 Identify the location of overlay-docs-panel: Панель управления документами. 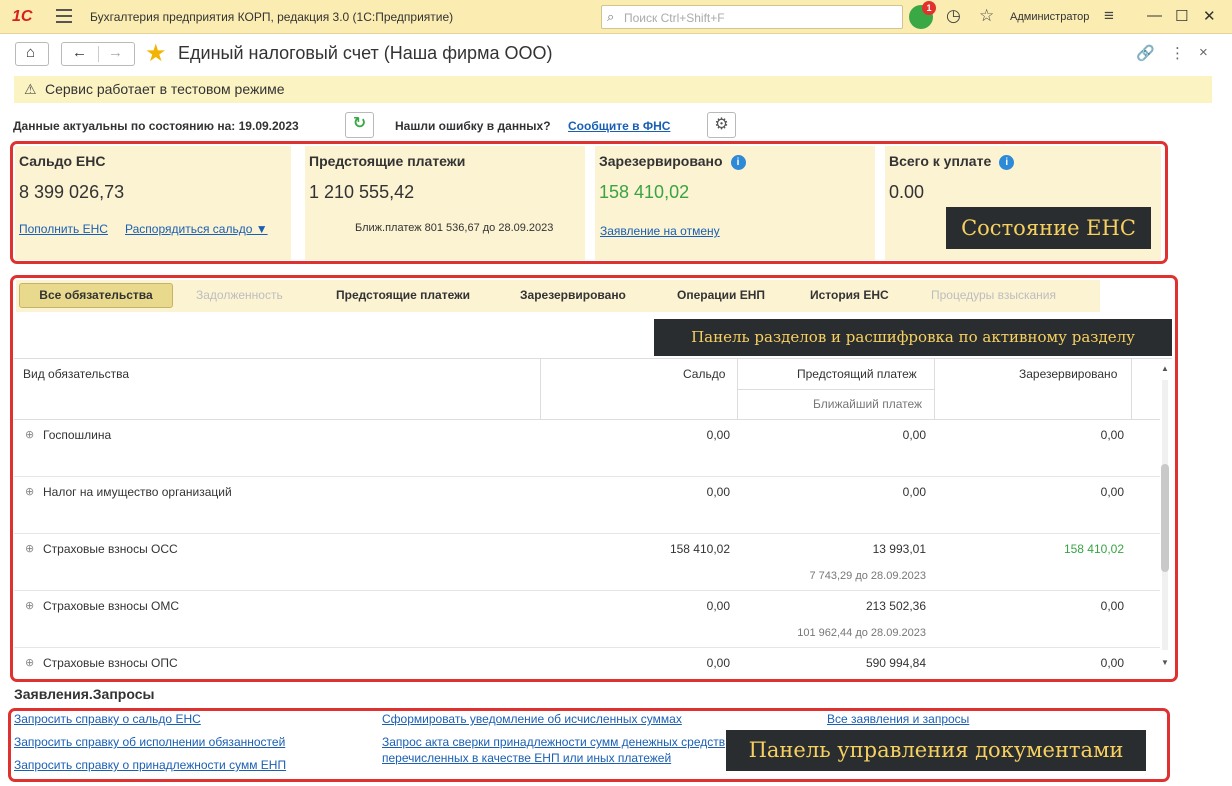
(936, 750).